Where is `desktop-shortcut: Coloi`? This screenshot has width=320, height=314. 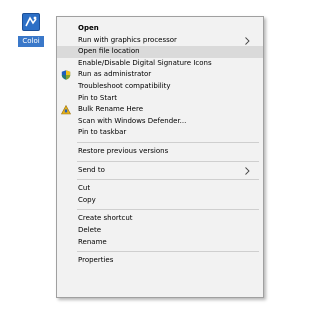
desktop-shortcut: Coloi is located at coordinates (30, 31).